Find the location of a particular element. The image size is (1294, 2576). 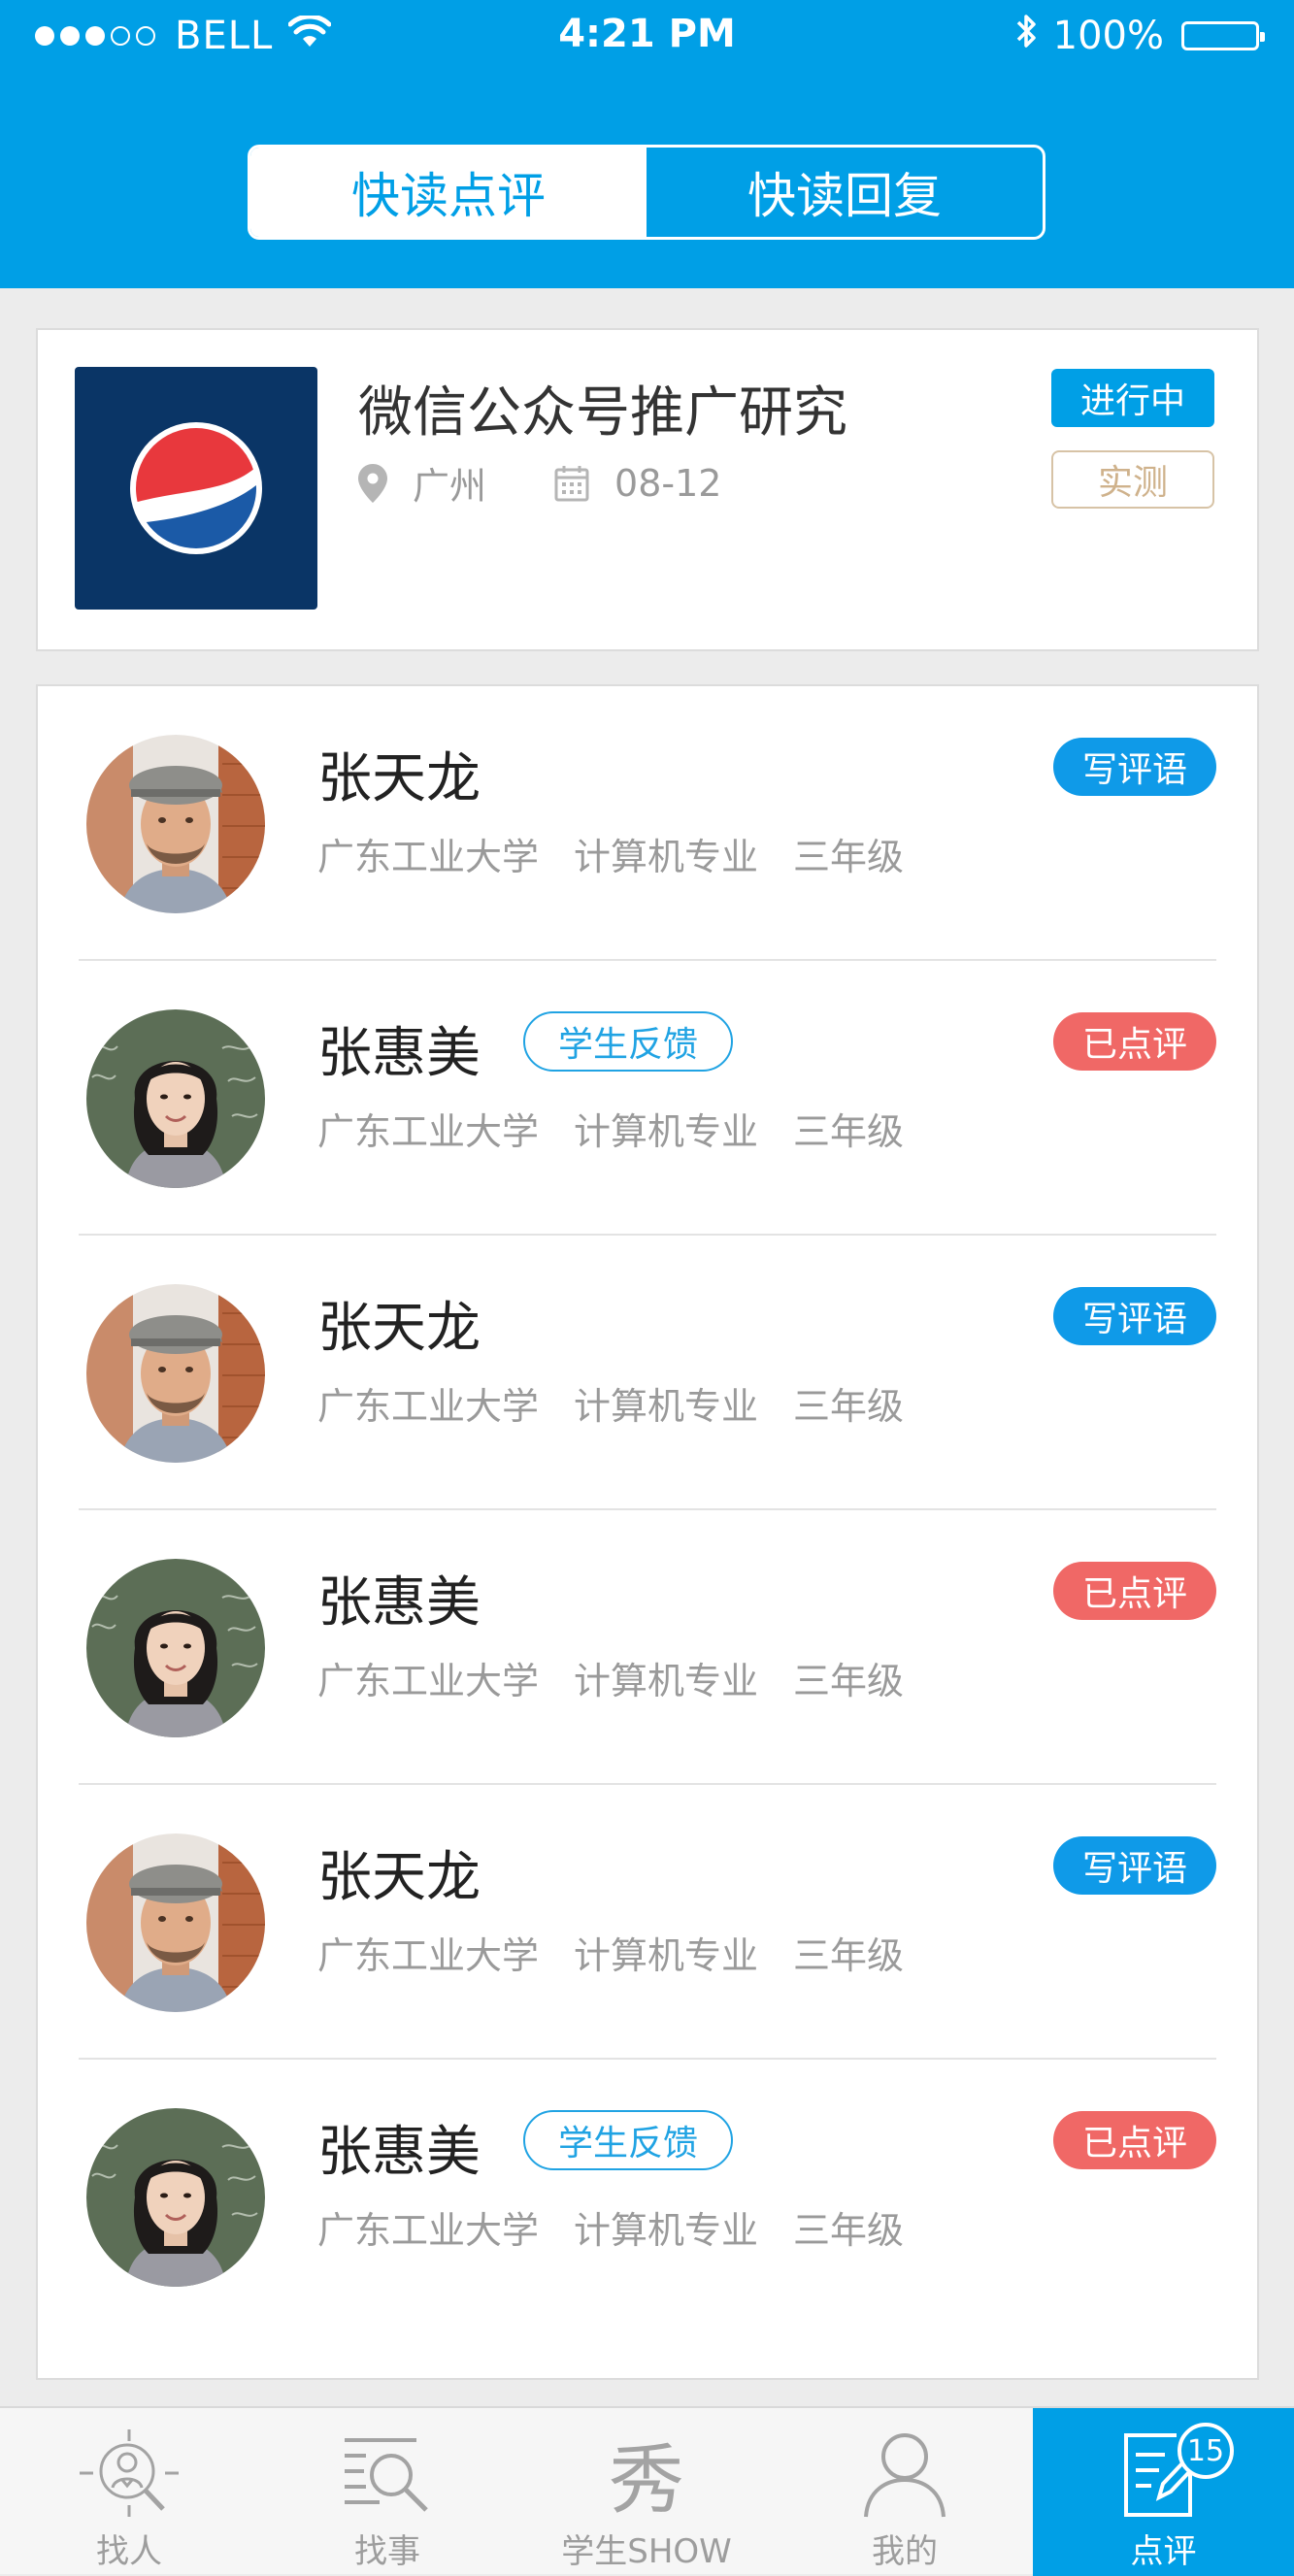

student-row: 张惠美广东工业大学 计算机专业 三年级 已点评 is located at coordinates (647, 1647).